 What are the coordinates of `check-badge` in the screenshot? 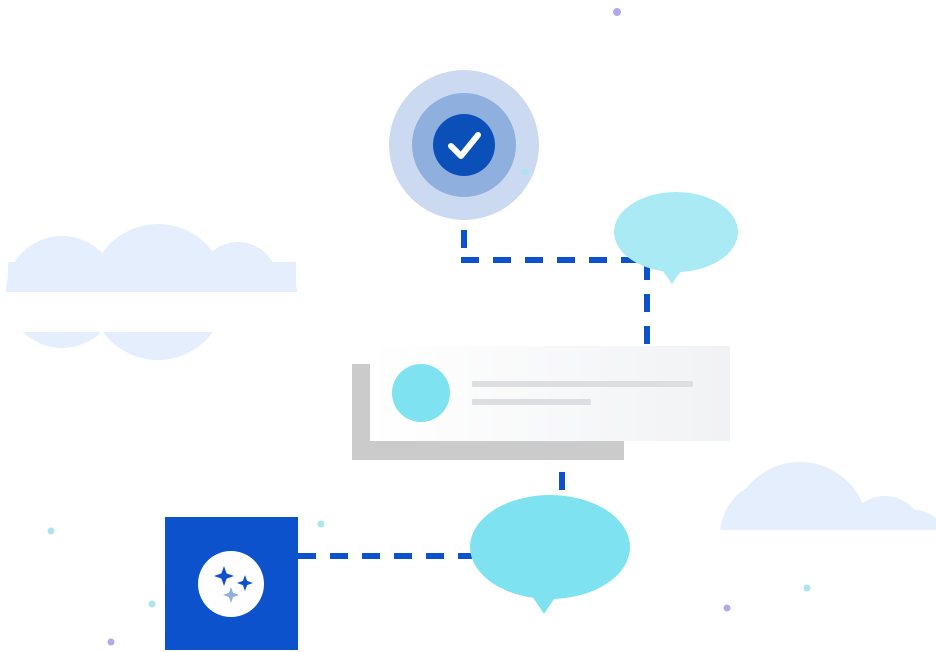 It's located at (464, 145).